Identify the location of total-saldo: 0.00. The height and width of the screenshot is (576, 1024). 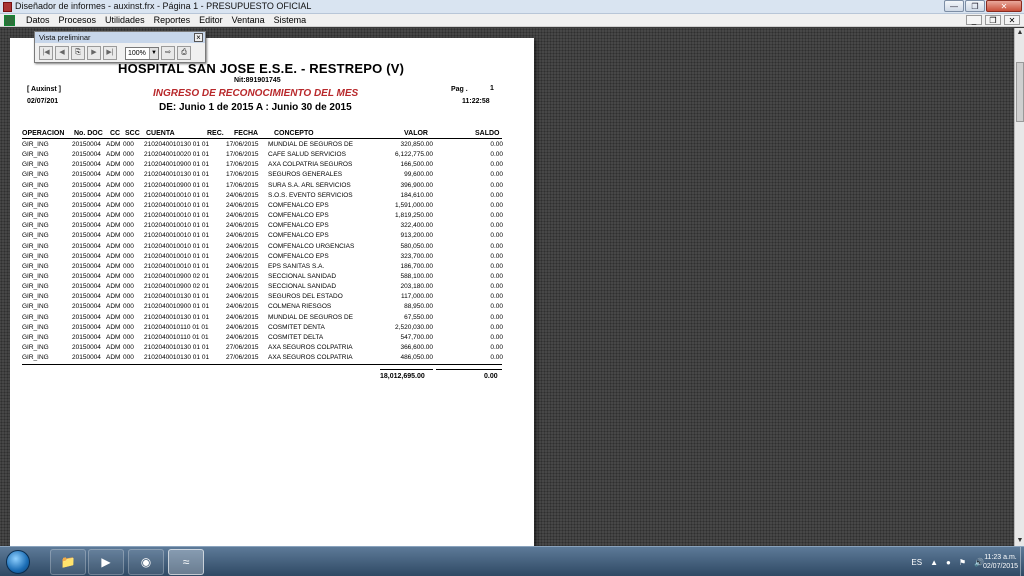
(491, 376).